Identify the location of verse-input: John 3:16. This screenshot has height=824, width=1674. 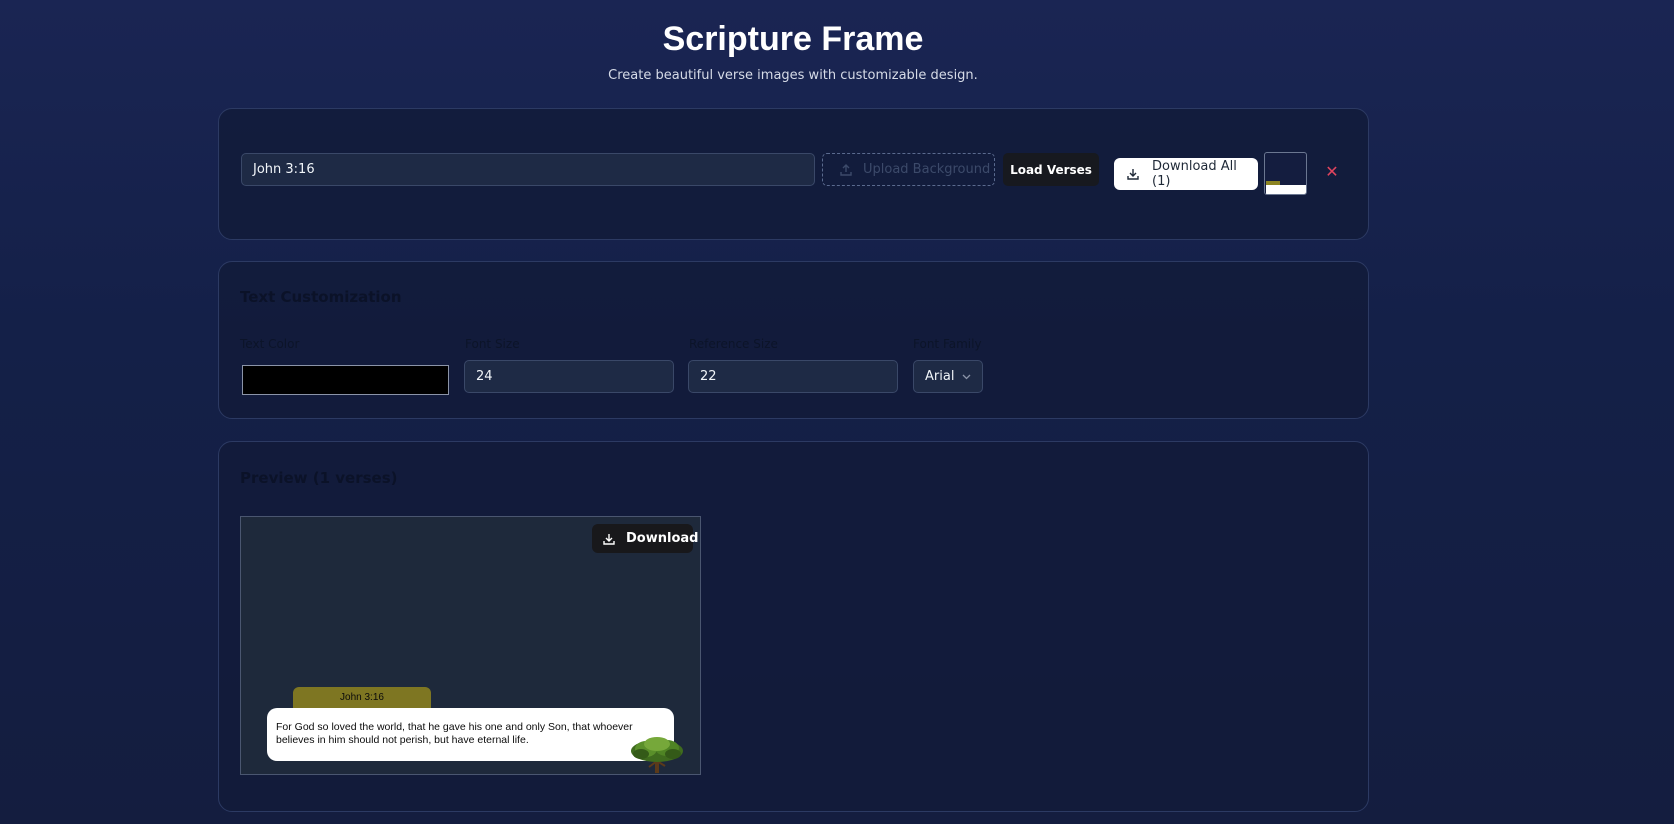
(528, 169).